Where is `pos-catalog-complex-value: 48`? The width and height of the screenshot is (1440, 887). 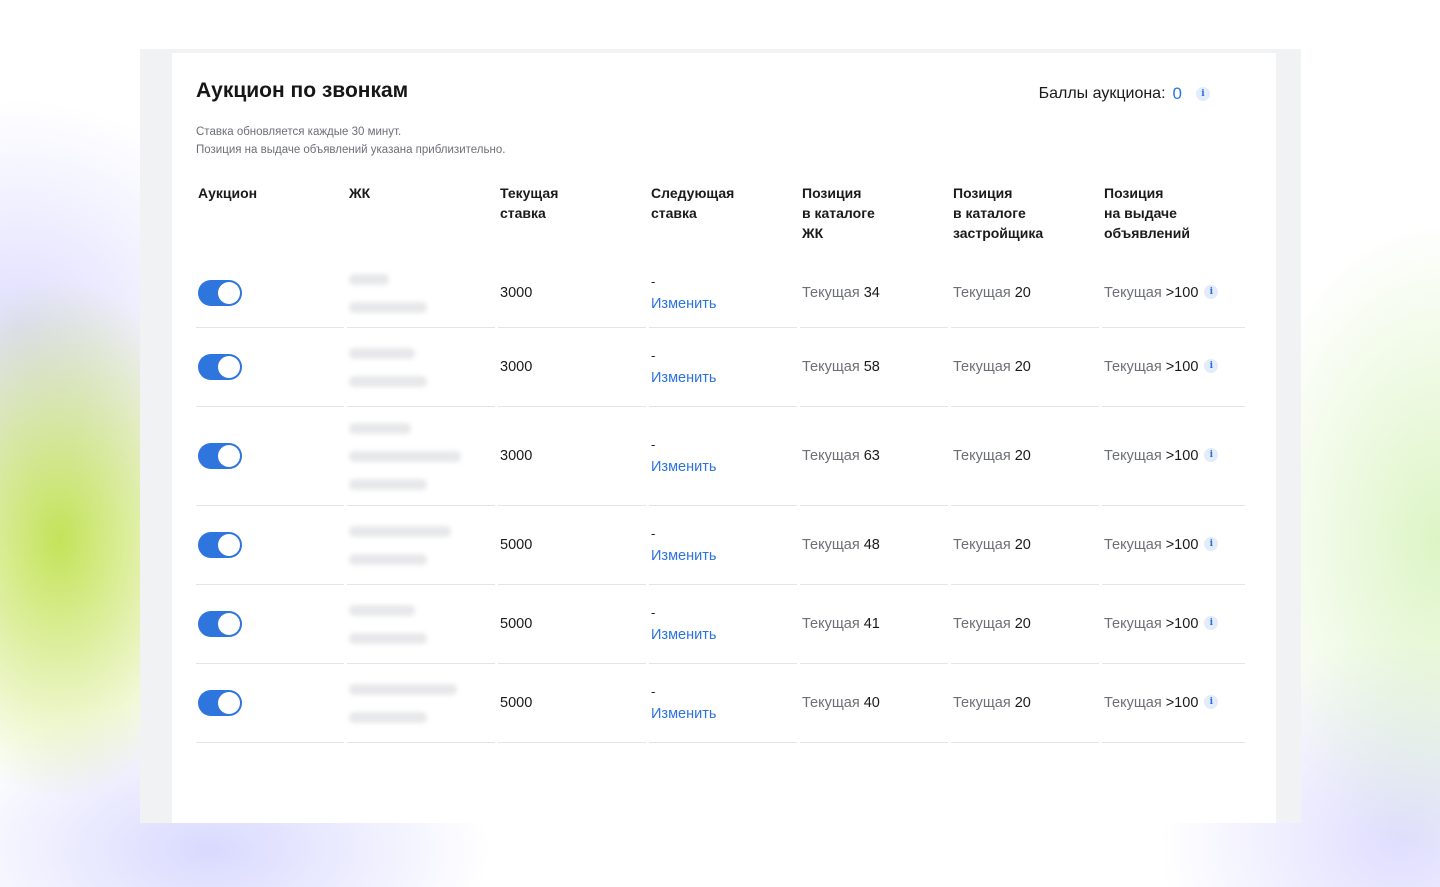
pos-catalog-complex-value: 48 is located at coordinates (871, 545).